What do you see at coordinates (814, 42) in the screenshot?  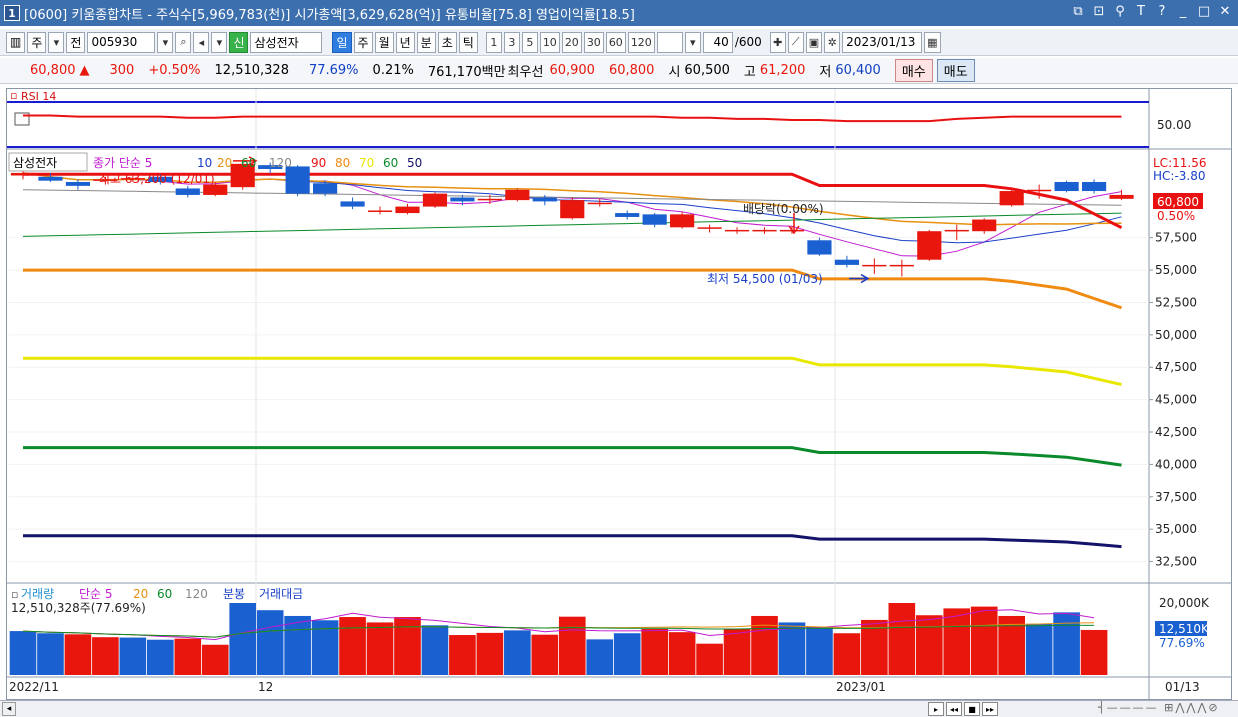 I see `save-icon: ▣` at bounding box center [814, 42].